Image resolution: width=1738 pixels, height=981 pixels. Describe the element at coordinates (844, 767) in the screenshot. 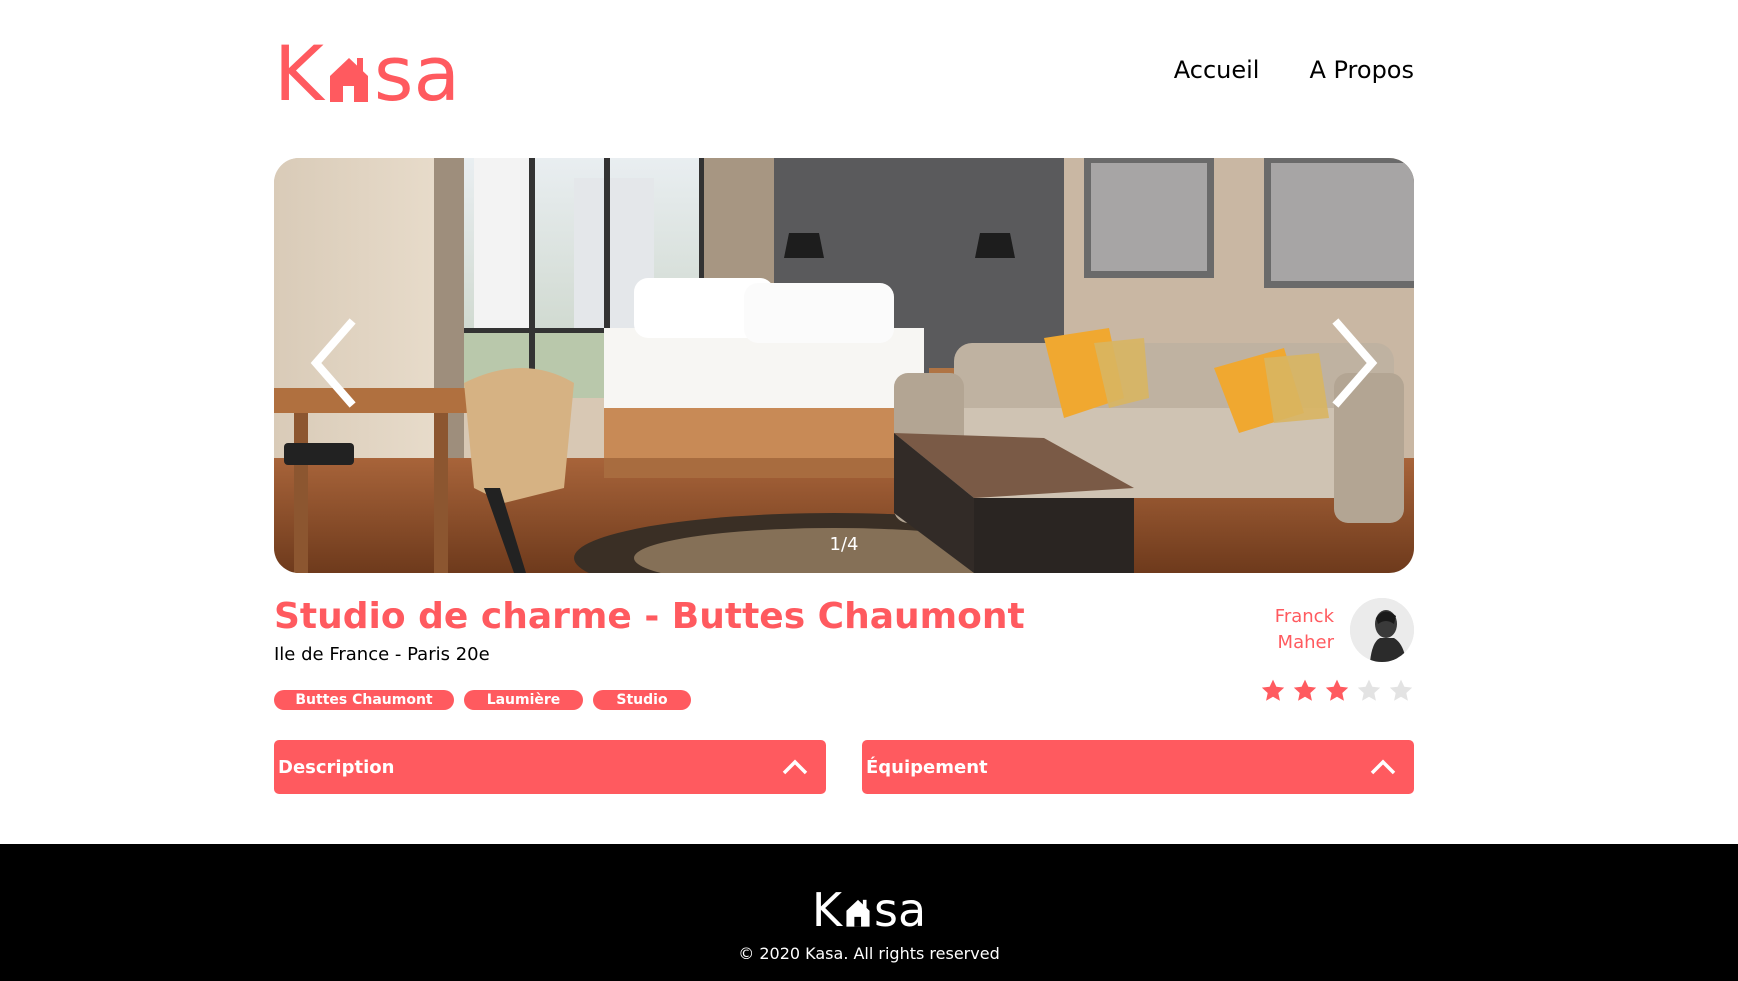

I see `collapse-panels: Description Équipement` at that location.